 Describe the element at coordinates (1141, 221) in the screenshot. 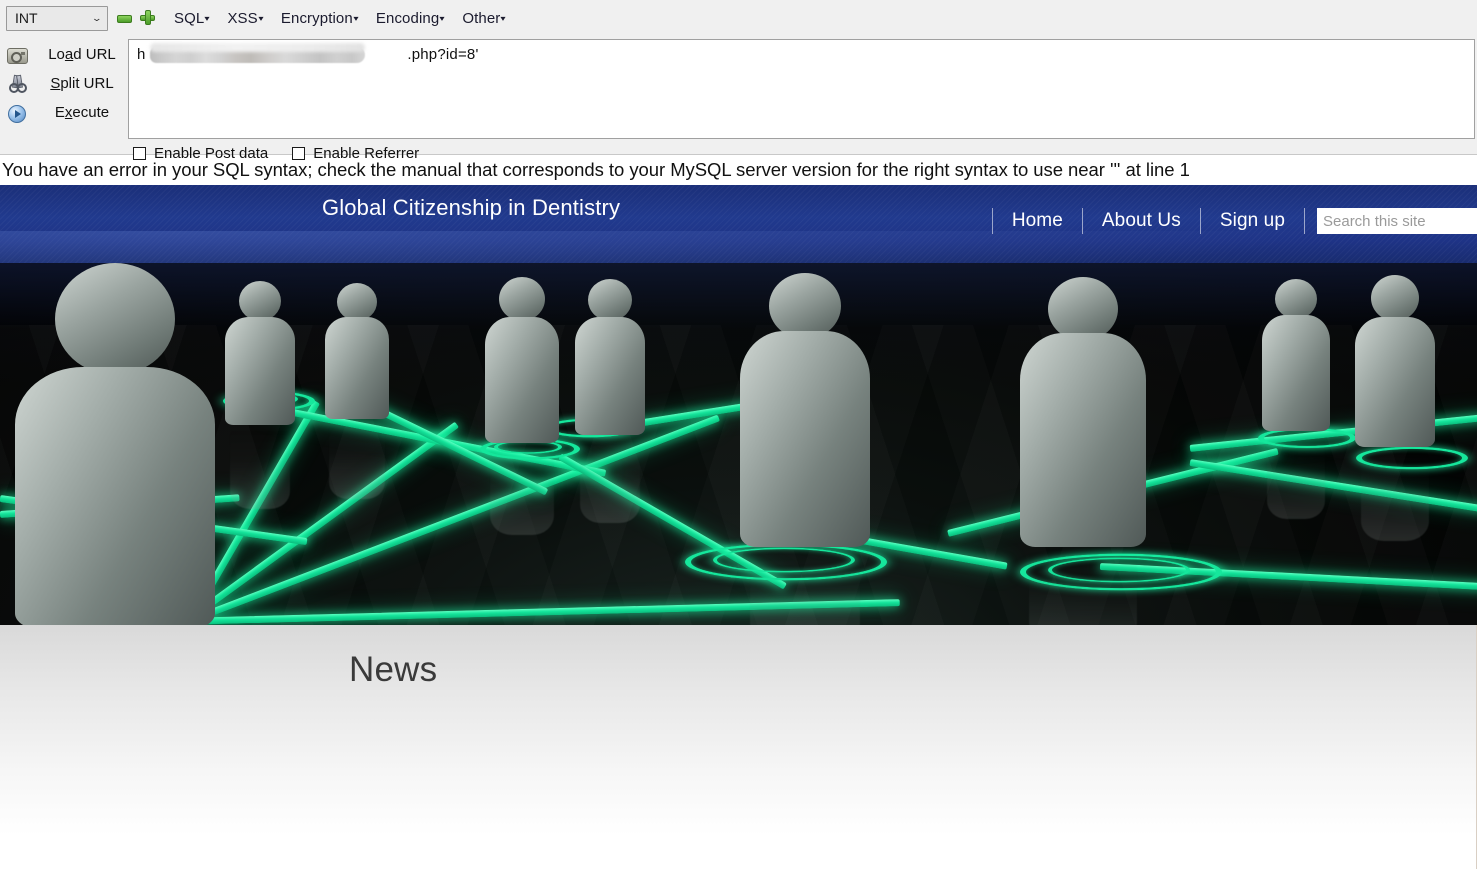

I see `nav-item-about-us: About Us` at that location.